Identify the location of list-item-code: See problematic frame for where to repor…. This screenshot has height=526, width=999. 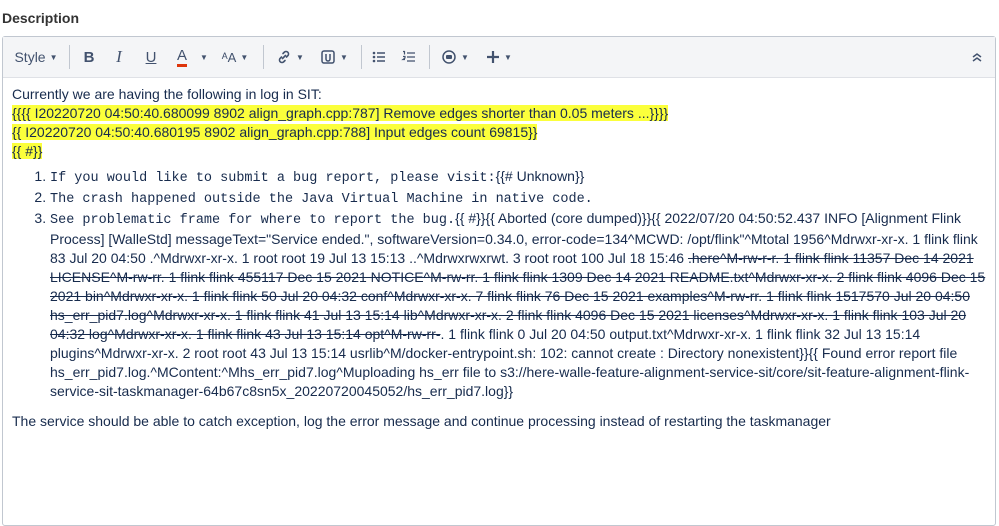
(253, 220).